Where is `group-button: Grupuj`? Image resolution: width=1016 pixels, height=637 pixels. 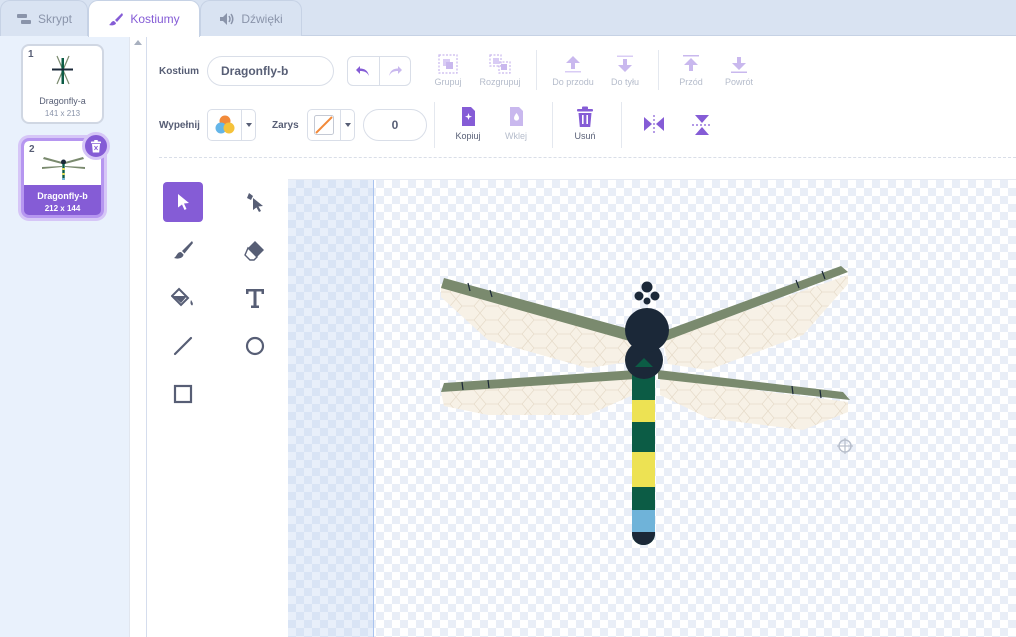 group-button: Grupuj is located at coordinates (448, 70).